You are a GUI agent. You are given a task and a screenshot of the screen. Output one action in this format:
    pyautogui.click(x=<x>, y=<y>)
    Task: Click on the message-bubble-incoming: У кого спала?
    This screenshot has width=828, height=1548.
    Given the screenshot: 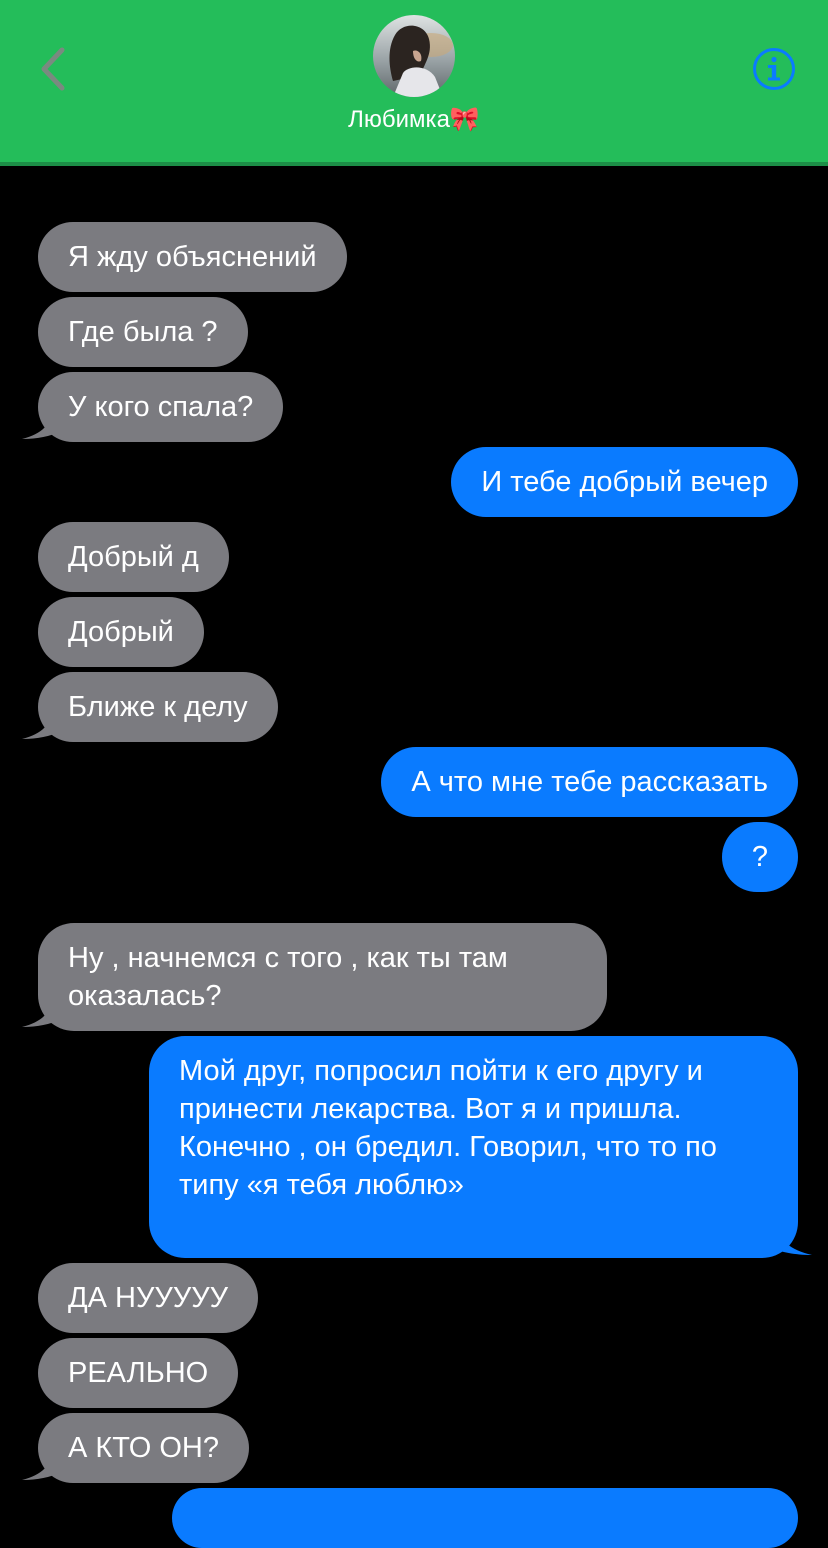 What is the action you would take?
    pyautogui.click(x=161, y=407)
    